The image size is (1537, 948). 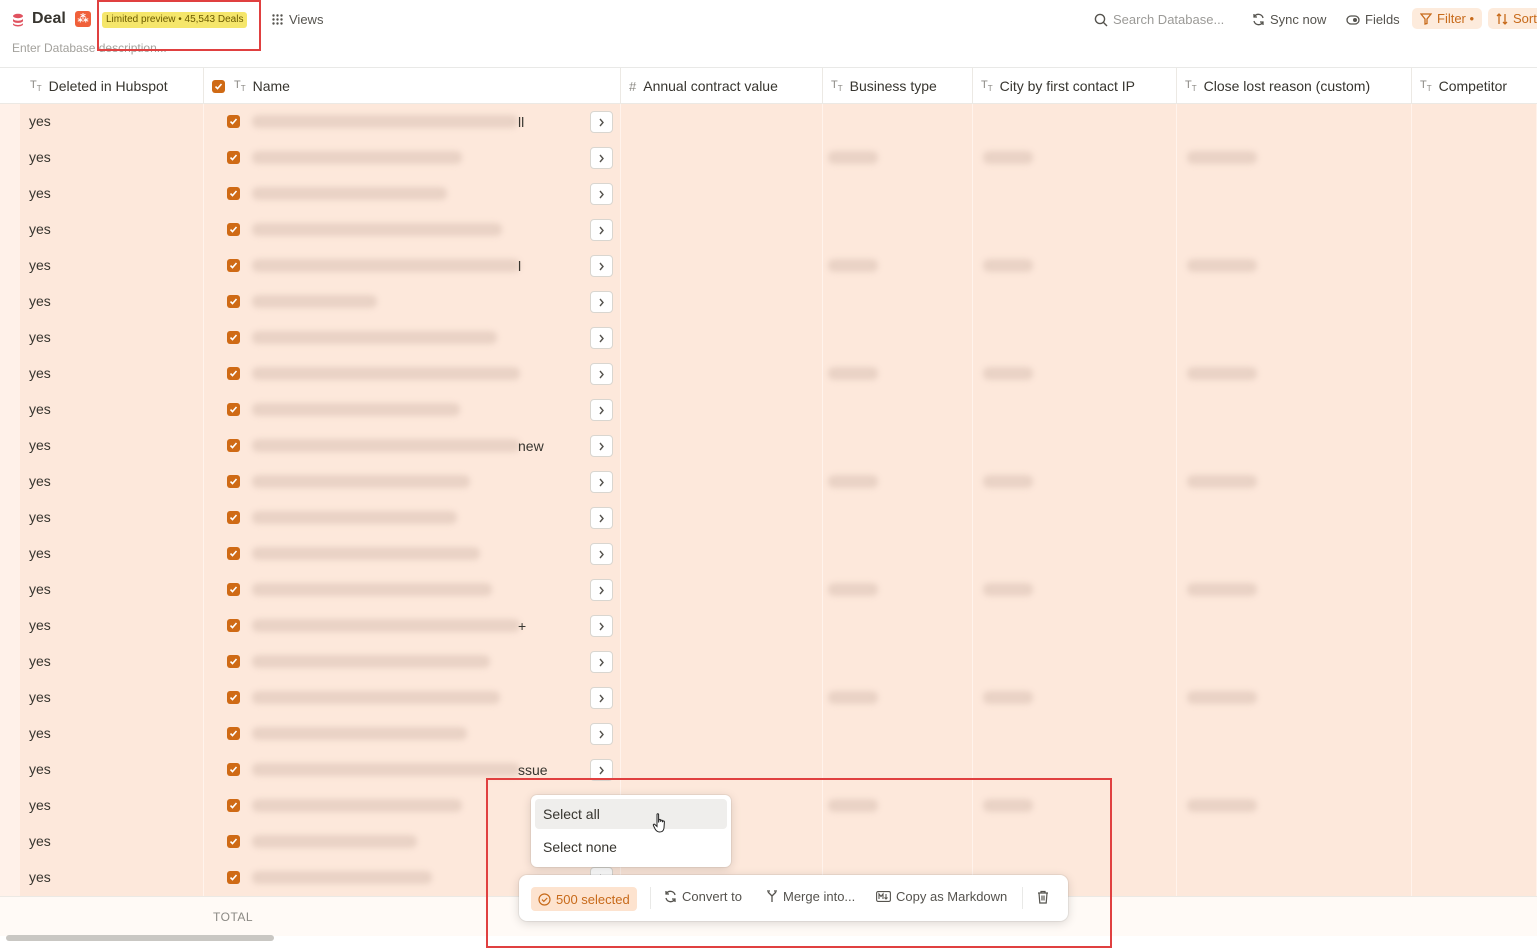 What do you see at coordinates (1289, 19) in the screenshot?
I see `sync-now-button: Sync now` at bounding box center [1289, 19].